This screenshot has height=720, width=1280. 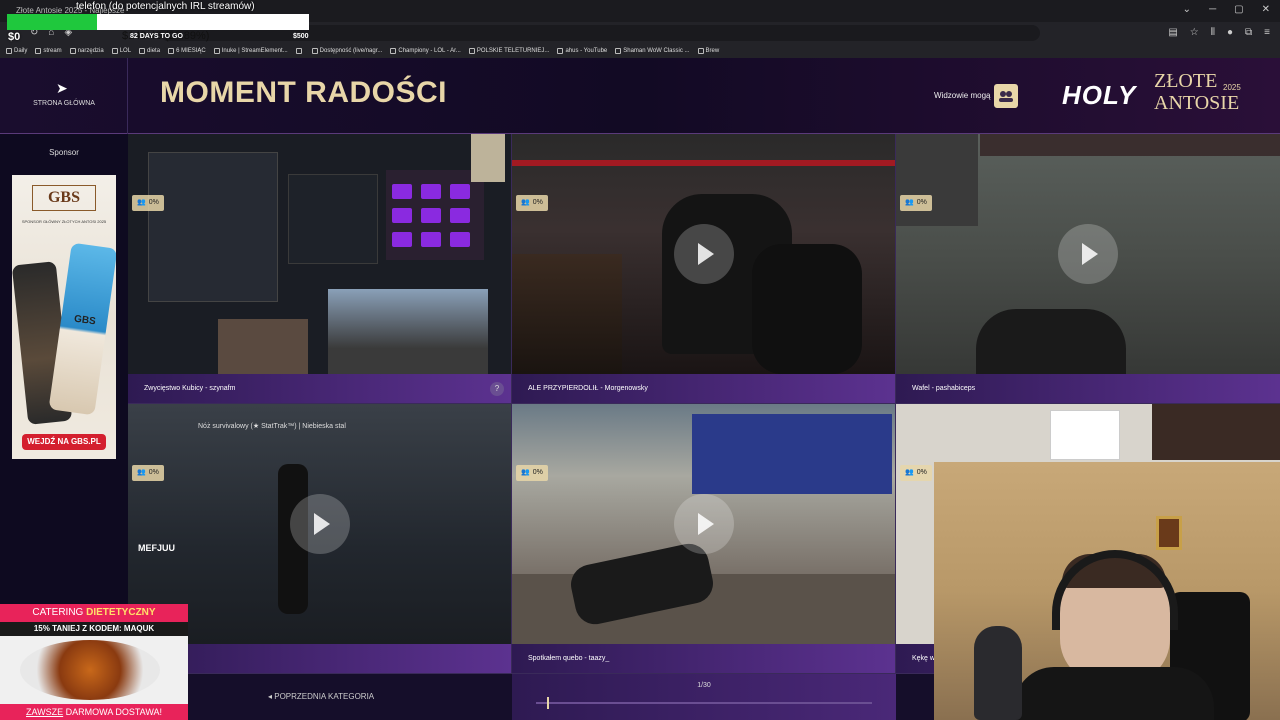 What do you see at coordinates (86, 51) in the screenshot?
I see `bookmark-item: narzędzia` at bounding box center [86, 51].